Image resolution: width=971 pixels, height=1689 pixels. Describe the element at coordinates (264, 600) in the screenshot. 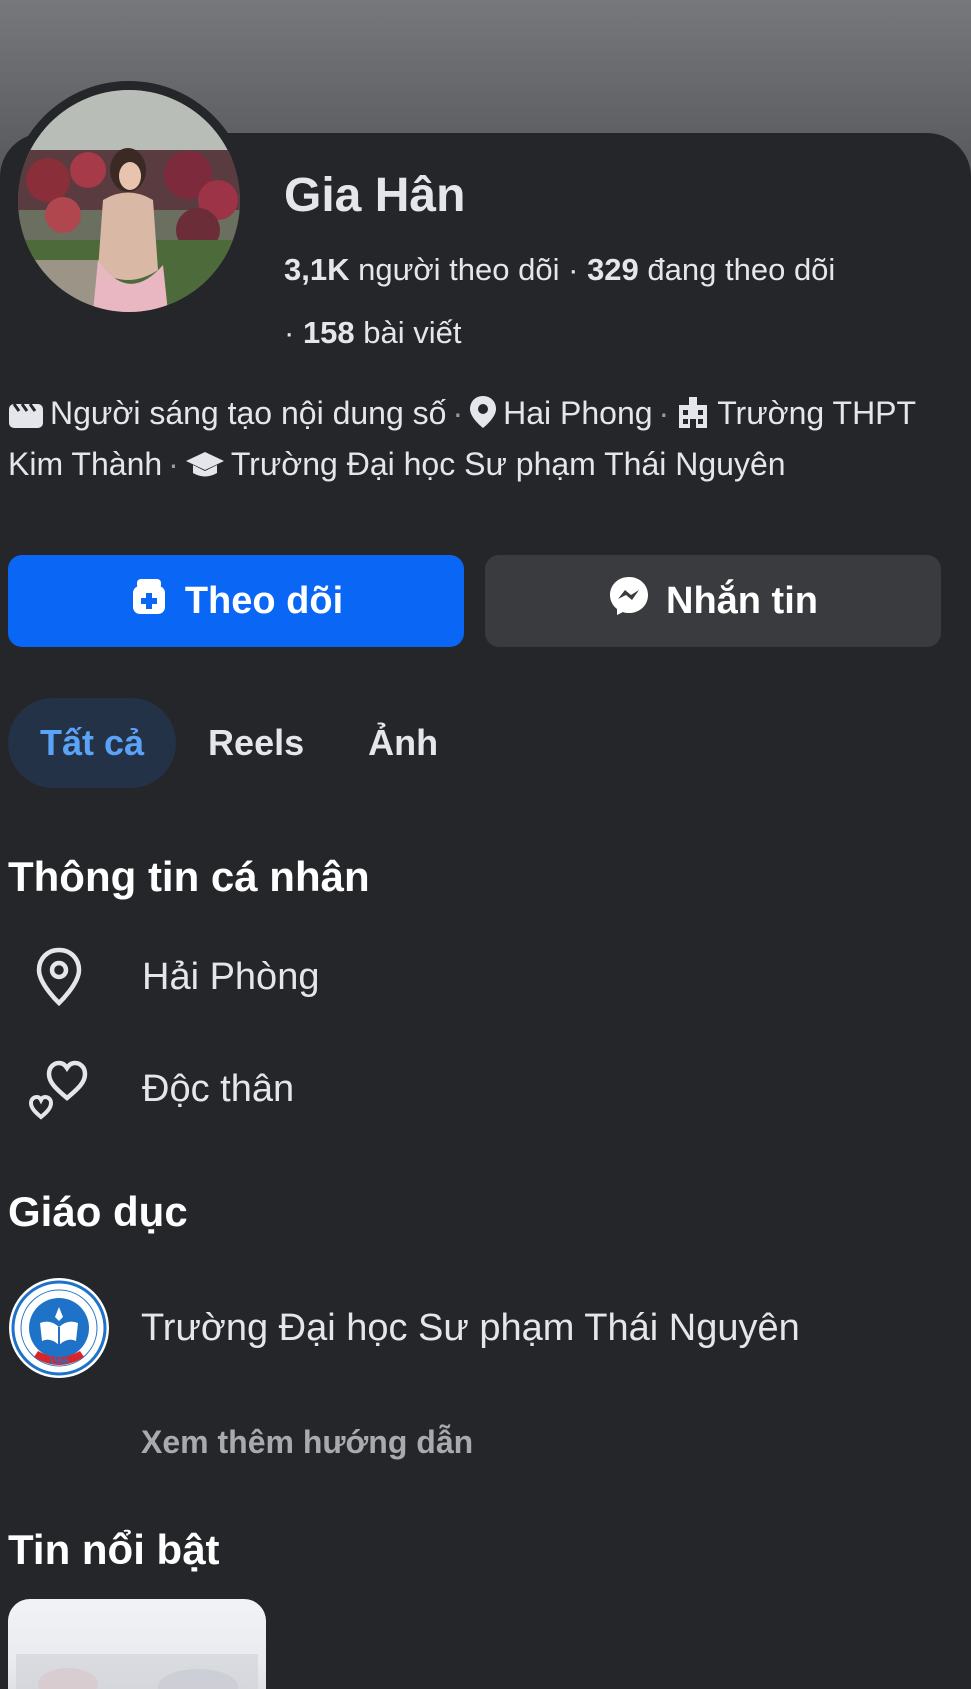

I see `follow-label: Theo dõi` at that location.